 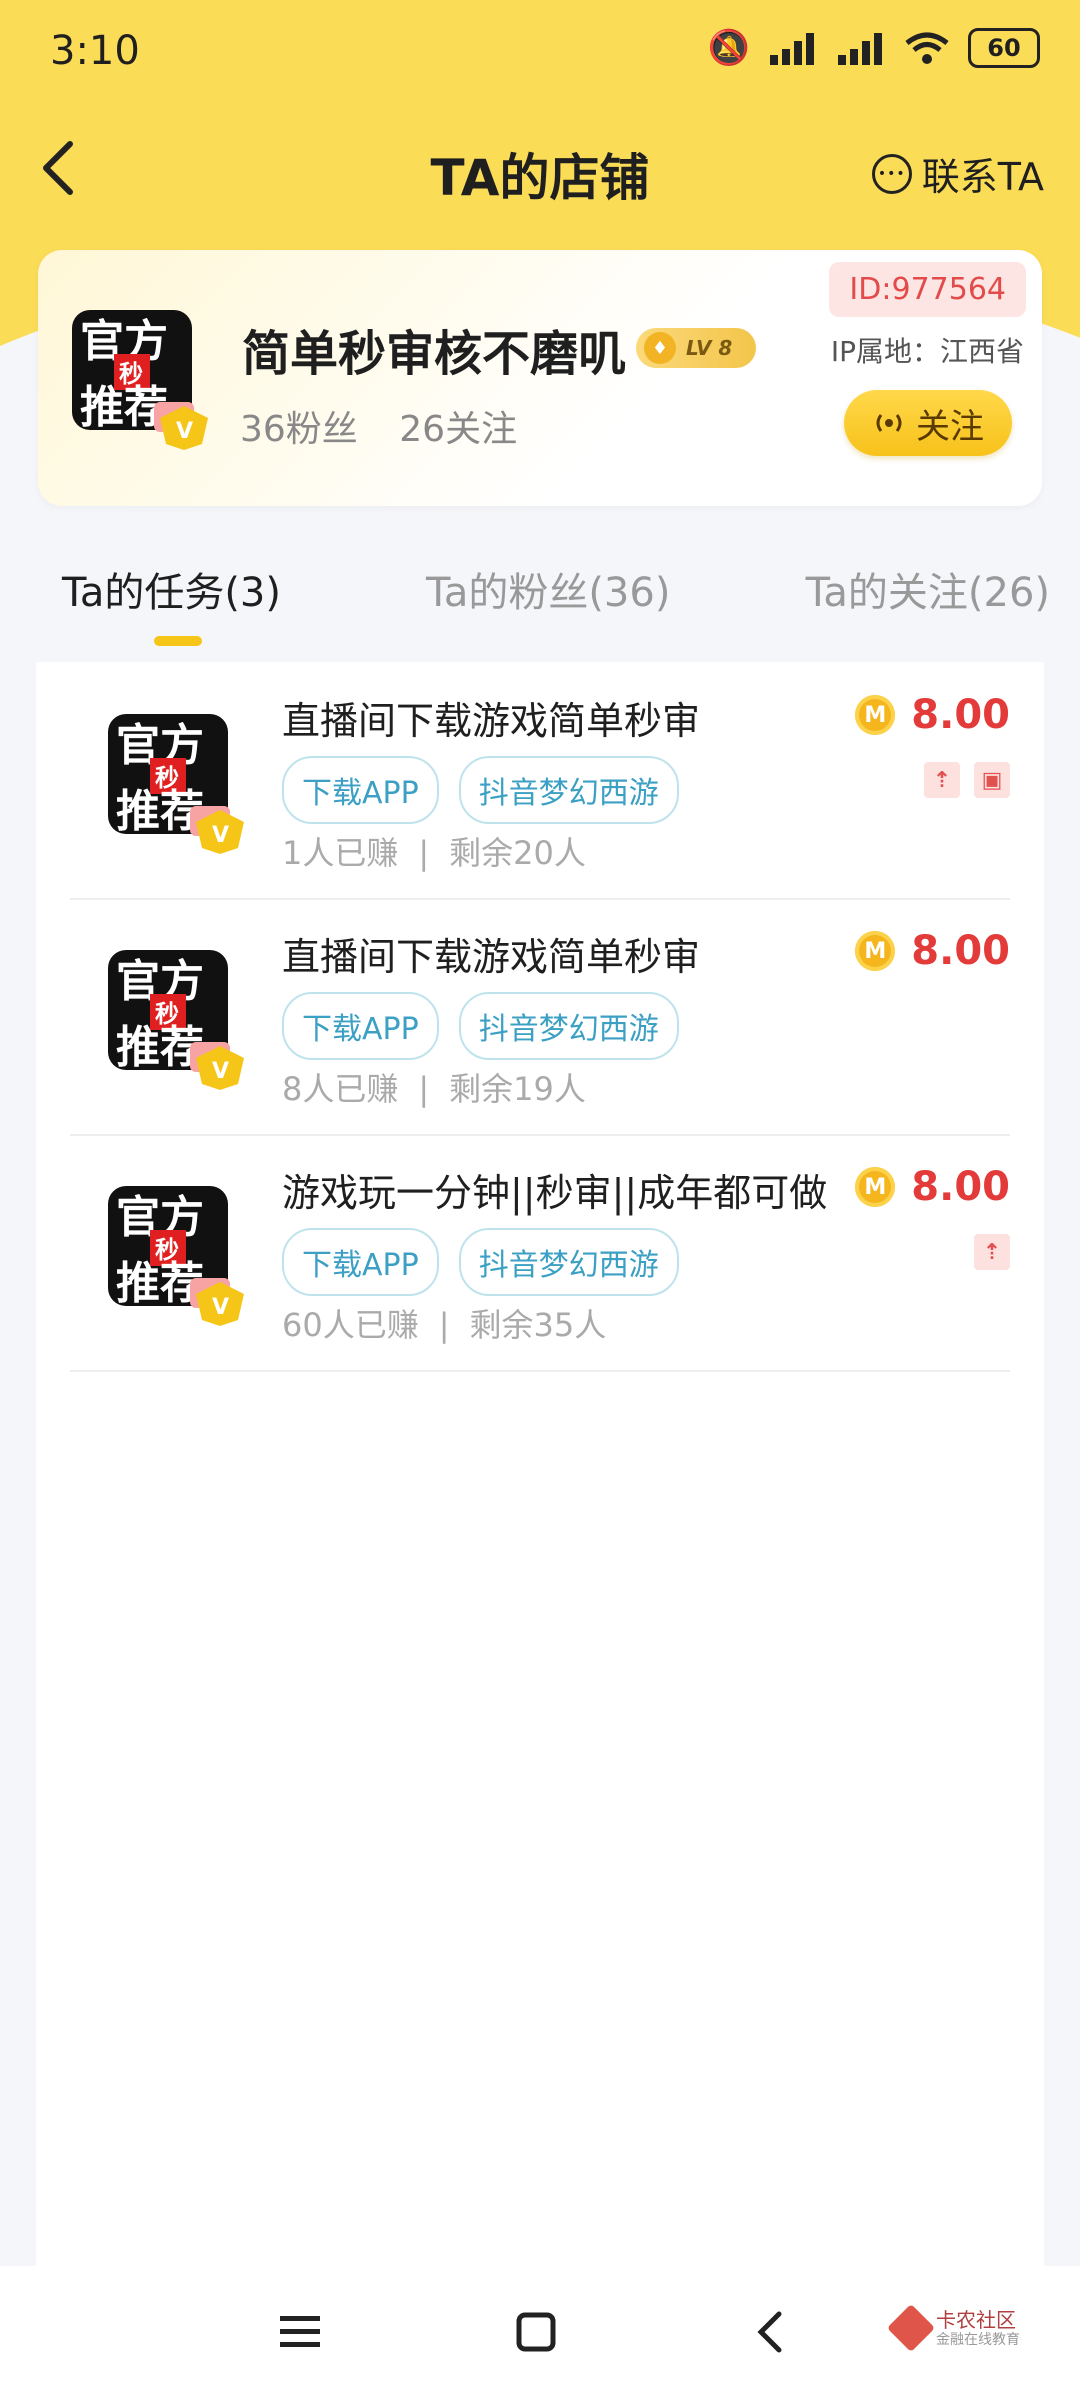 What do you see at coordinates (976, 2320) in the screenshot?
I see `watermark-title: 卡农社区` at bounding box center [976, 2320].